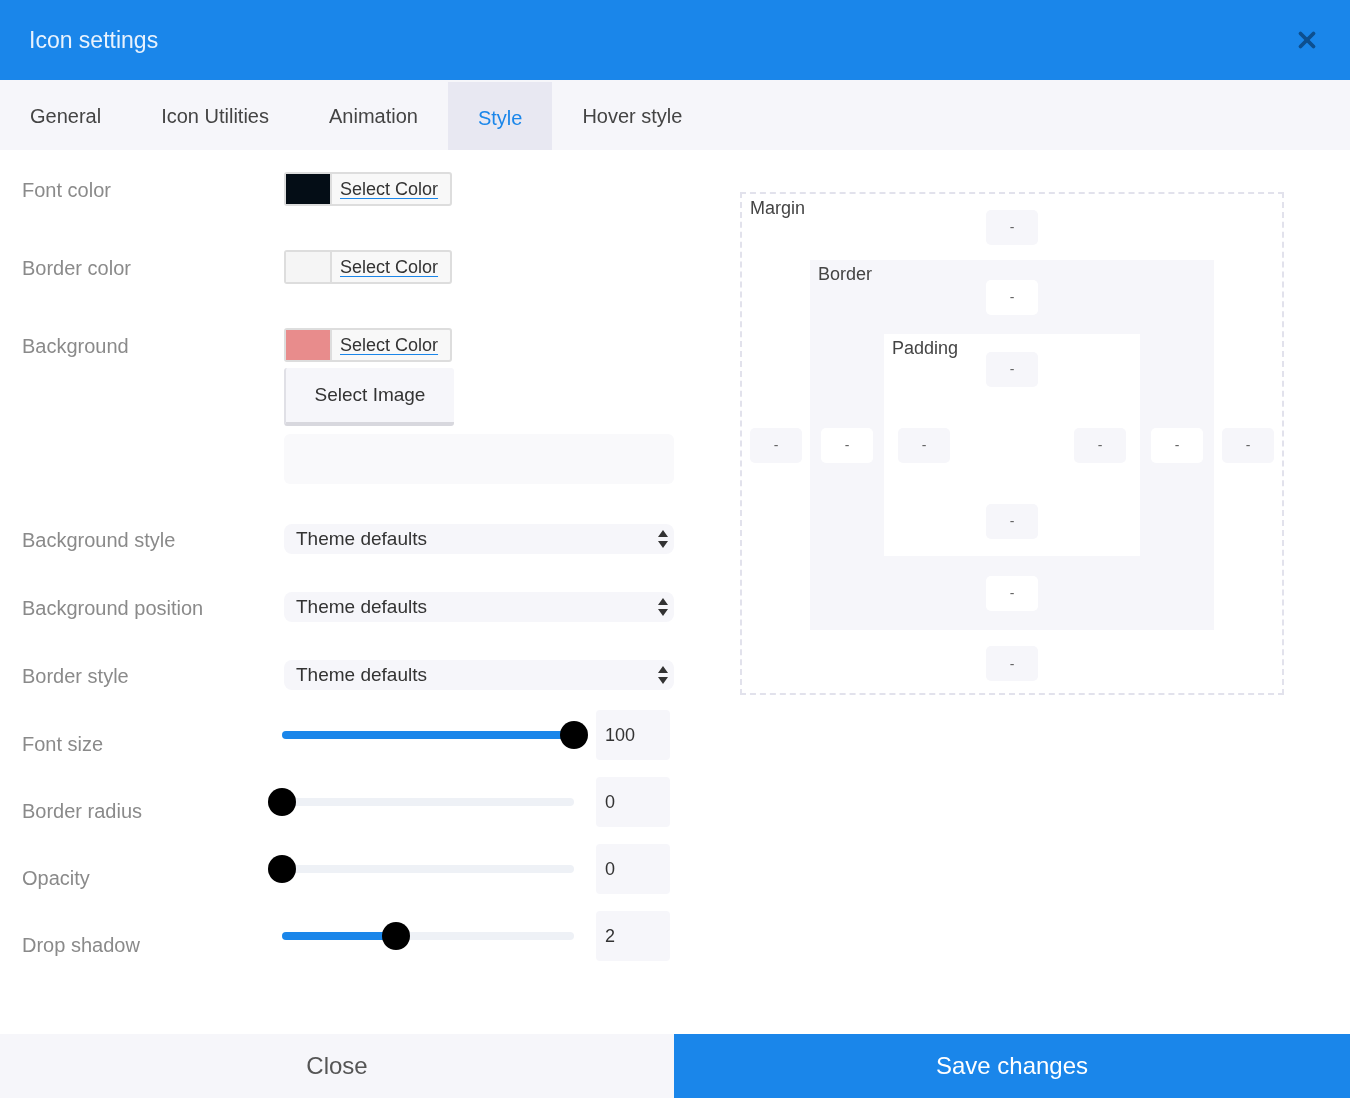  What do you see at coordinates (845, 274) in the screenshot?
I see `box-label: Border` at bounding box center [845, 274].